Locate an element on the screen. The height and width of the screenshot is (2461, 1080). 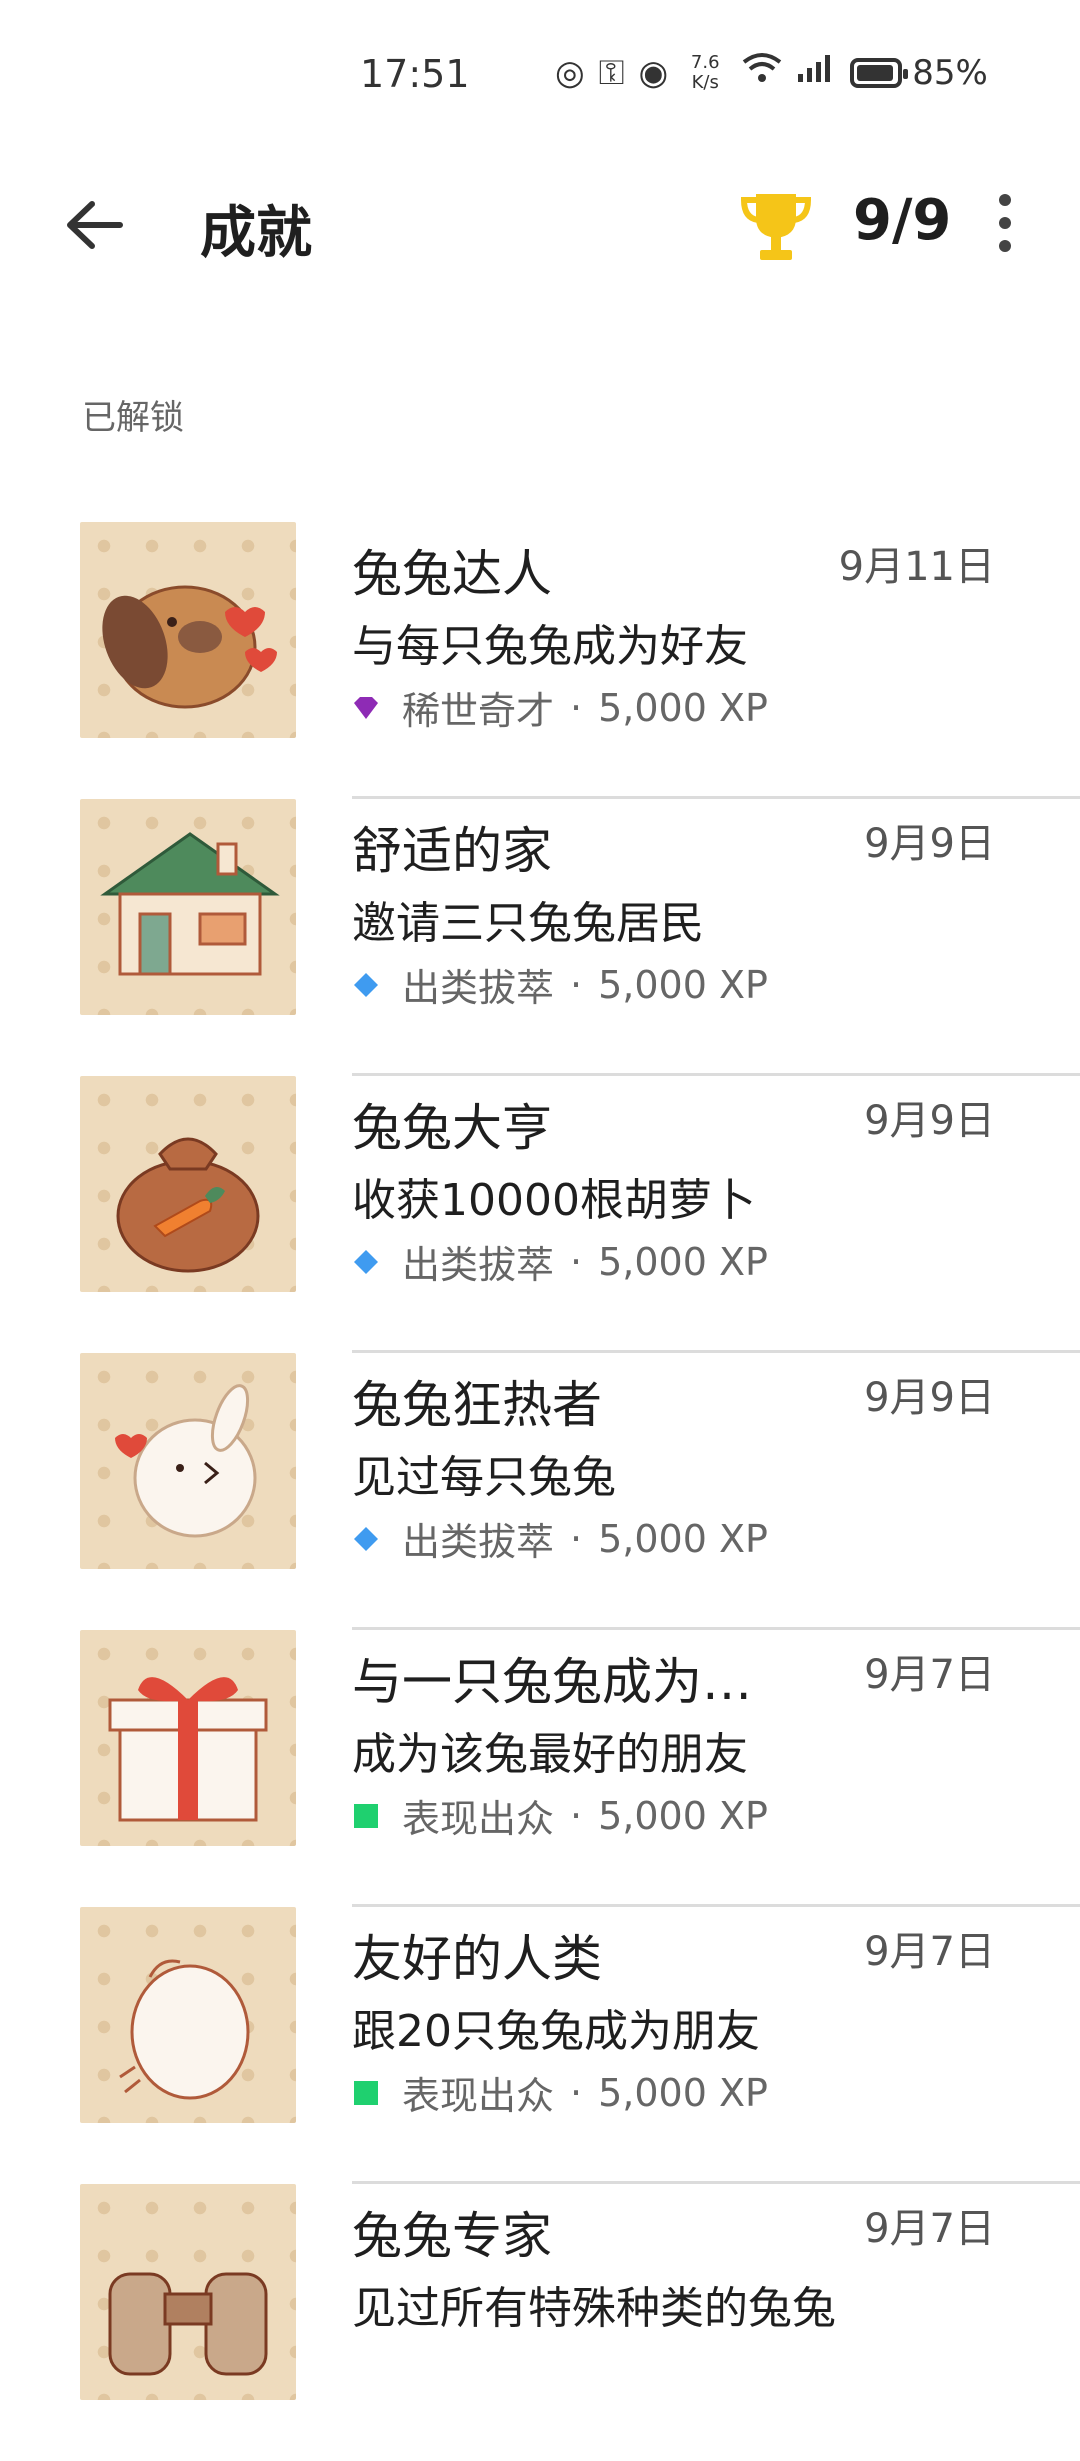
achievement-image-gift-box is located at coordinates (188, 1738).